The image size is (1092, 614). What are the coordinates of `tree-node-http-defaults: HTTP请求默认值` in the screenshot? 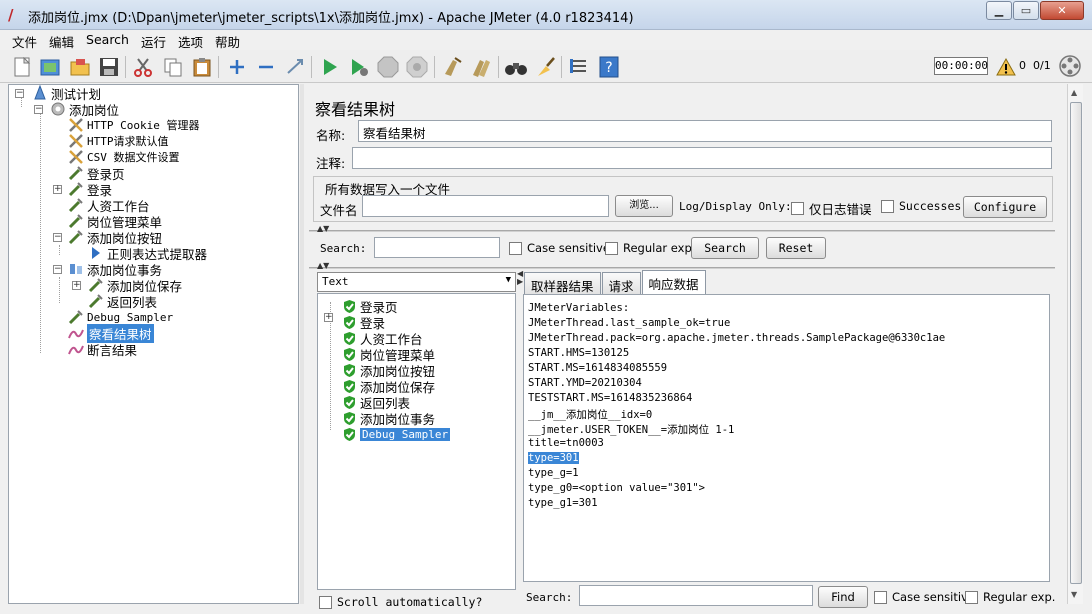 It's located at (118, 141).